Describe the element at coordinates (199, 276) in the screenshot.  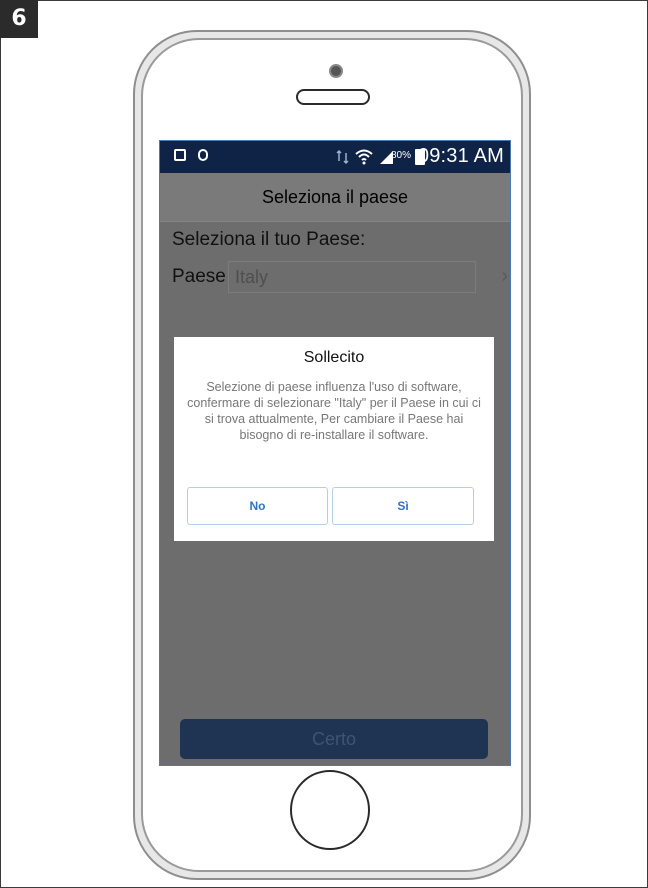
I see `country-label: Paese` at that location.